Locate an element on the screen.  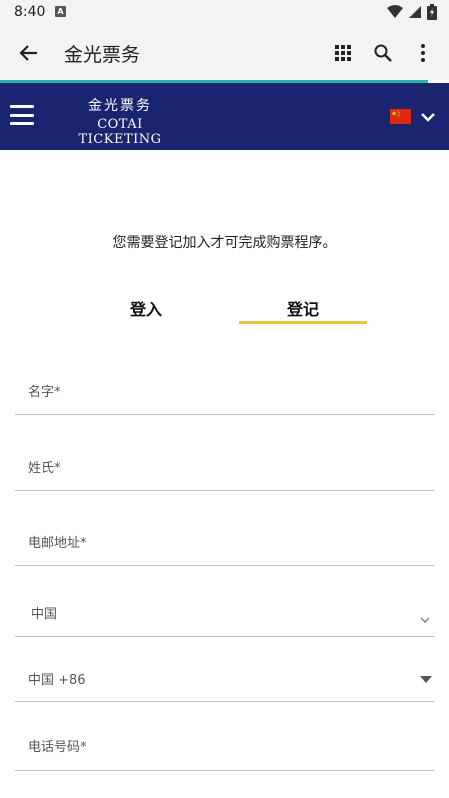
tab-login: 登入 is located at coordinates (146, 310).